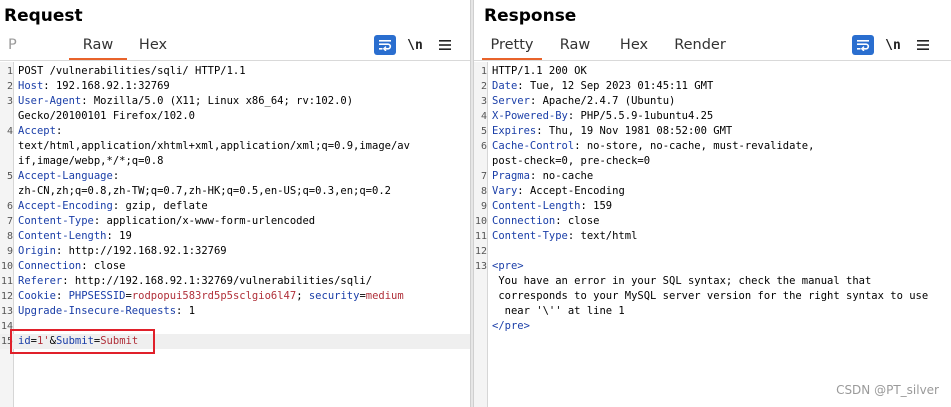 This screenshot has height=407, width=951. I want to click on tab-pretty: Pretty, so click(512, 47).